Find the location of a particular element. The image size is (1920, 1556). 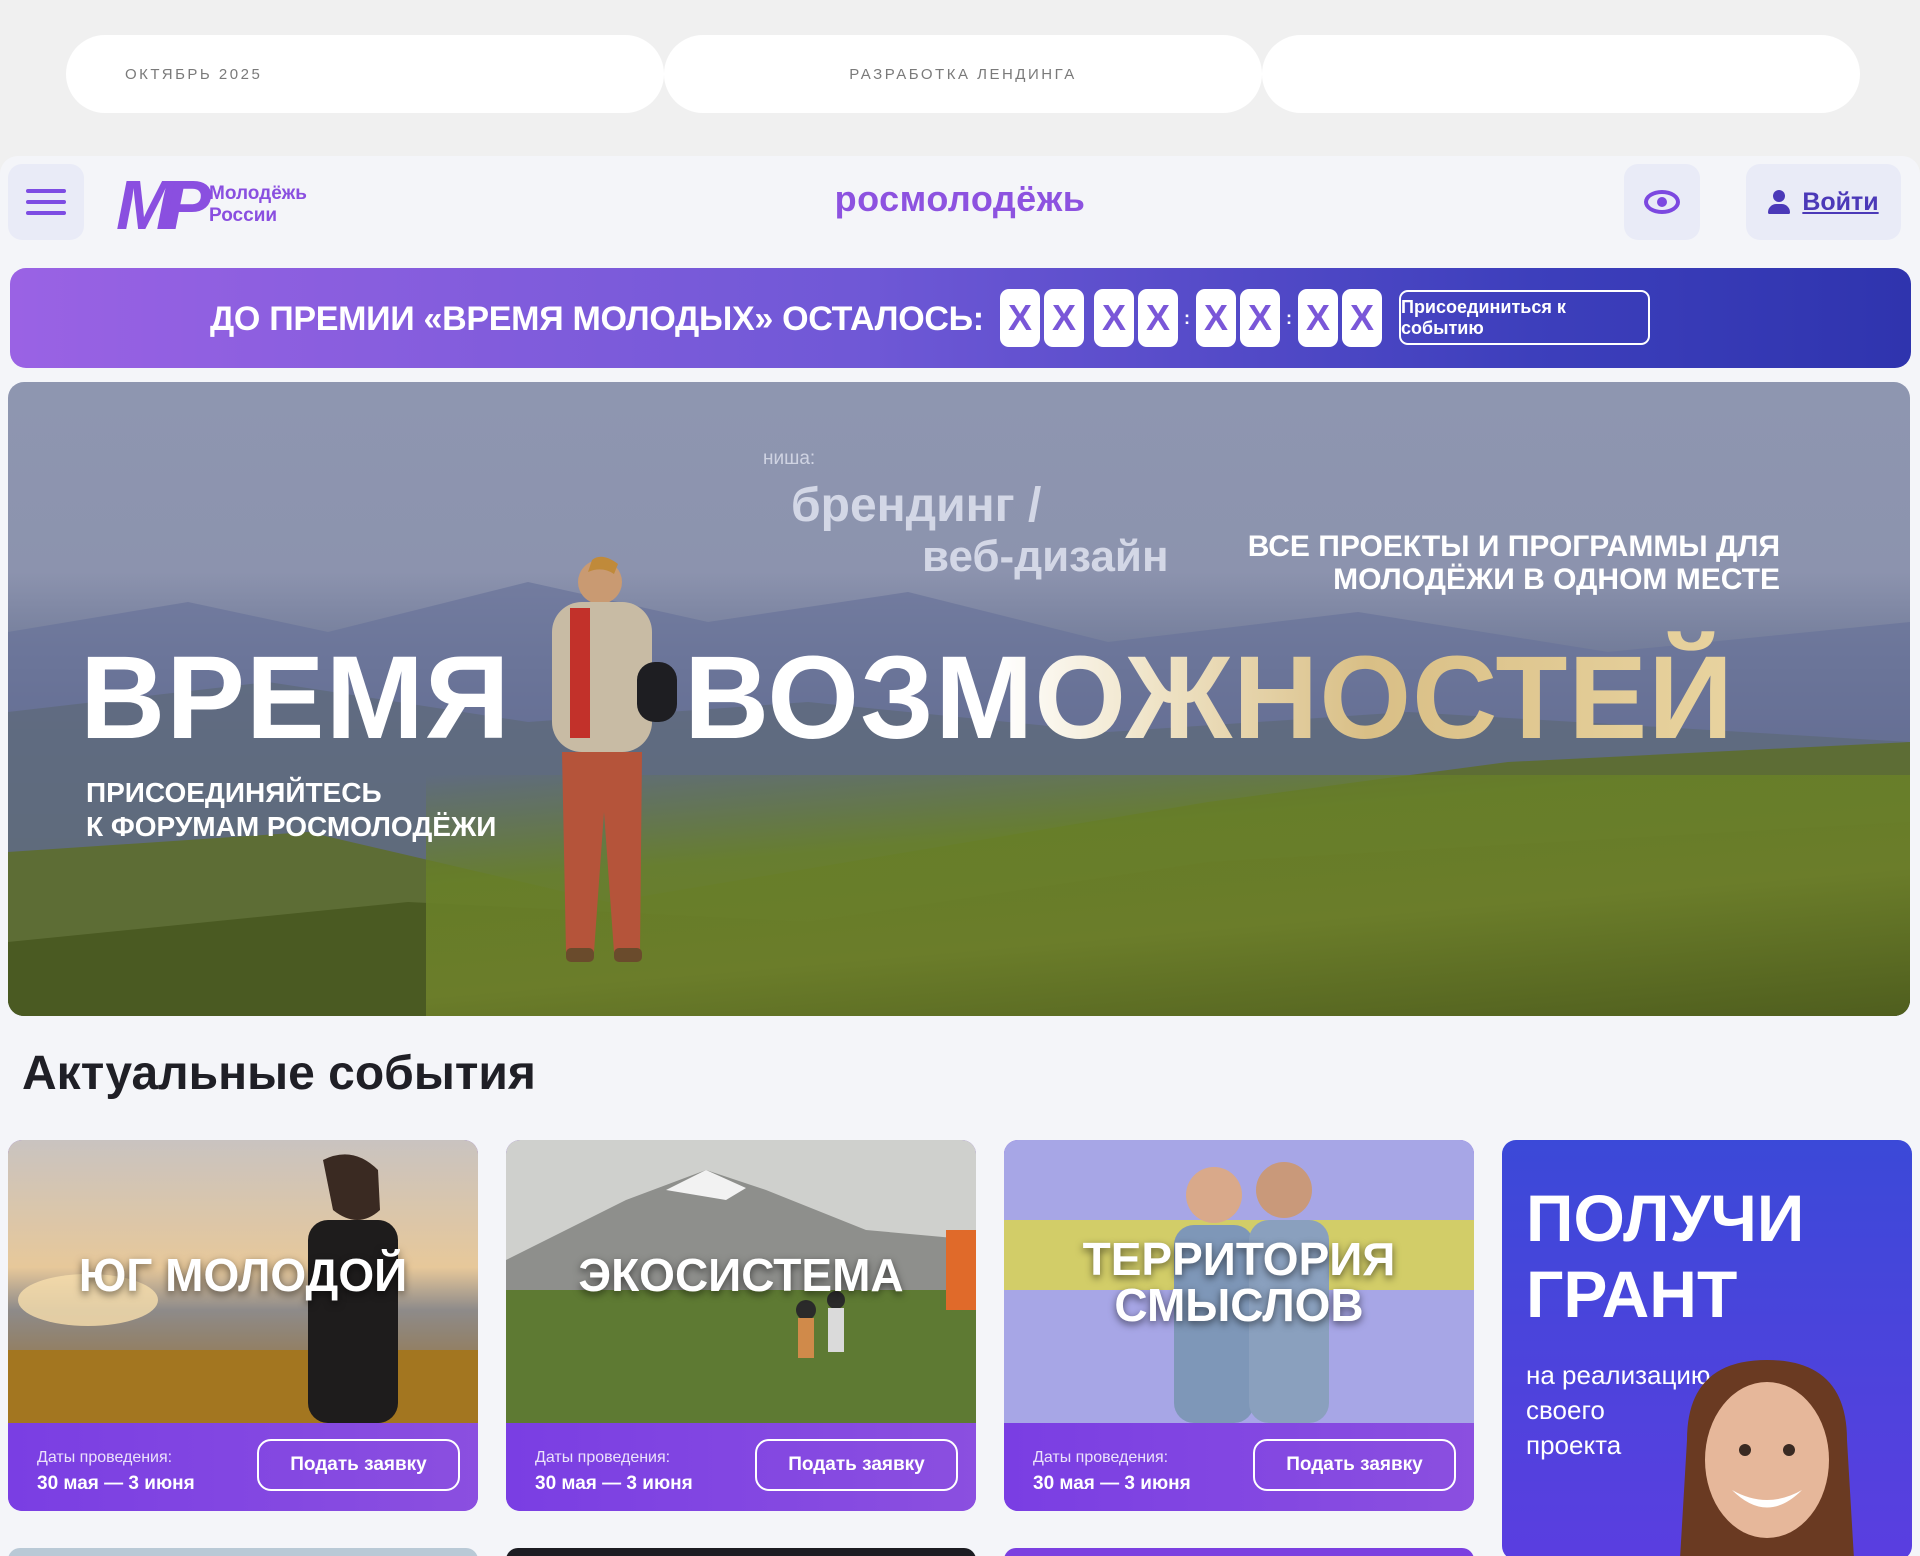

hero-headline-word1: ВРЕМЯ is located at coordinates (295, 698).